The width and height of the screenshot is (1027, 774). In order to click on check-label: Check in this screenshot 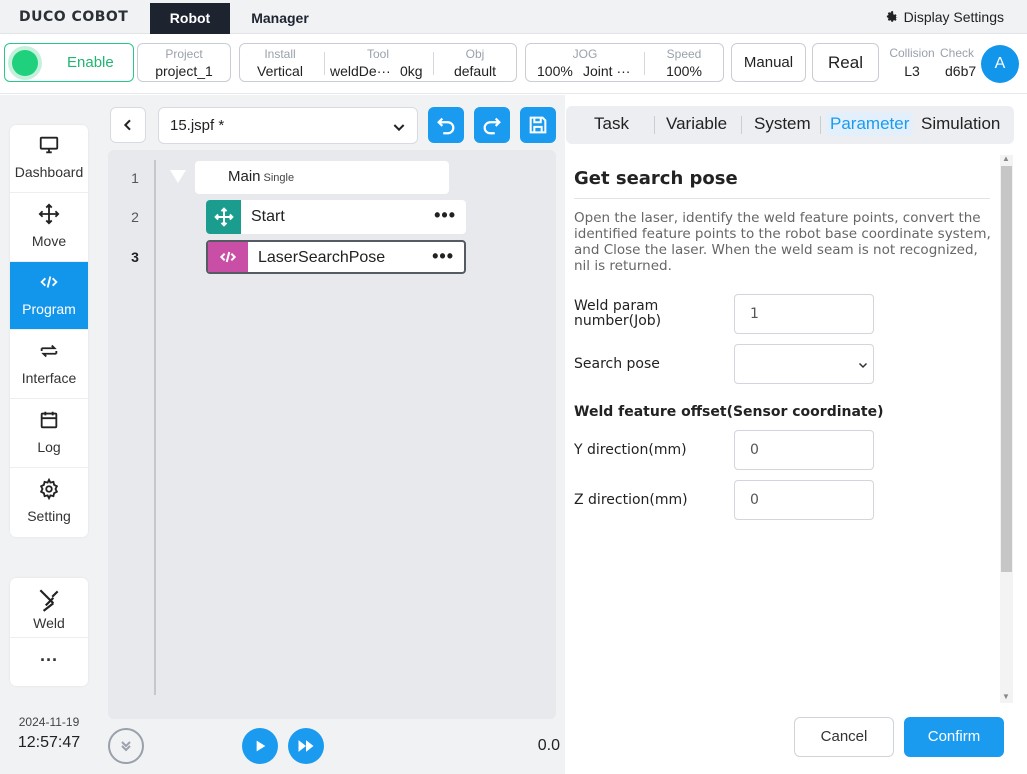, I will do `click(957, 53)`.